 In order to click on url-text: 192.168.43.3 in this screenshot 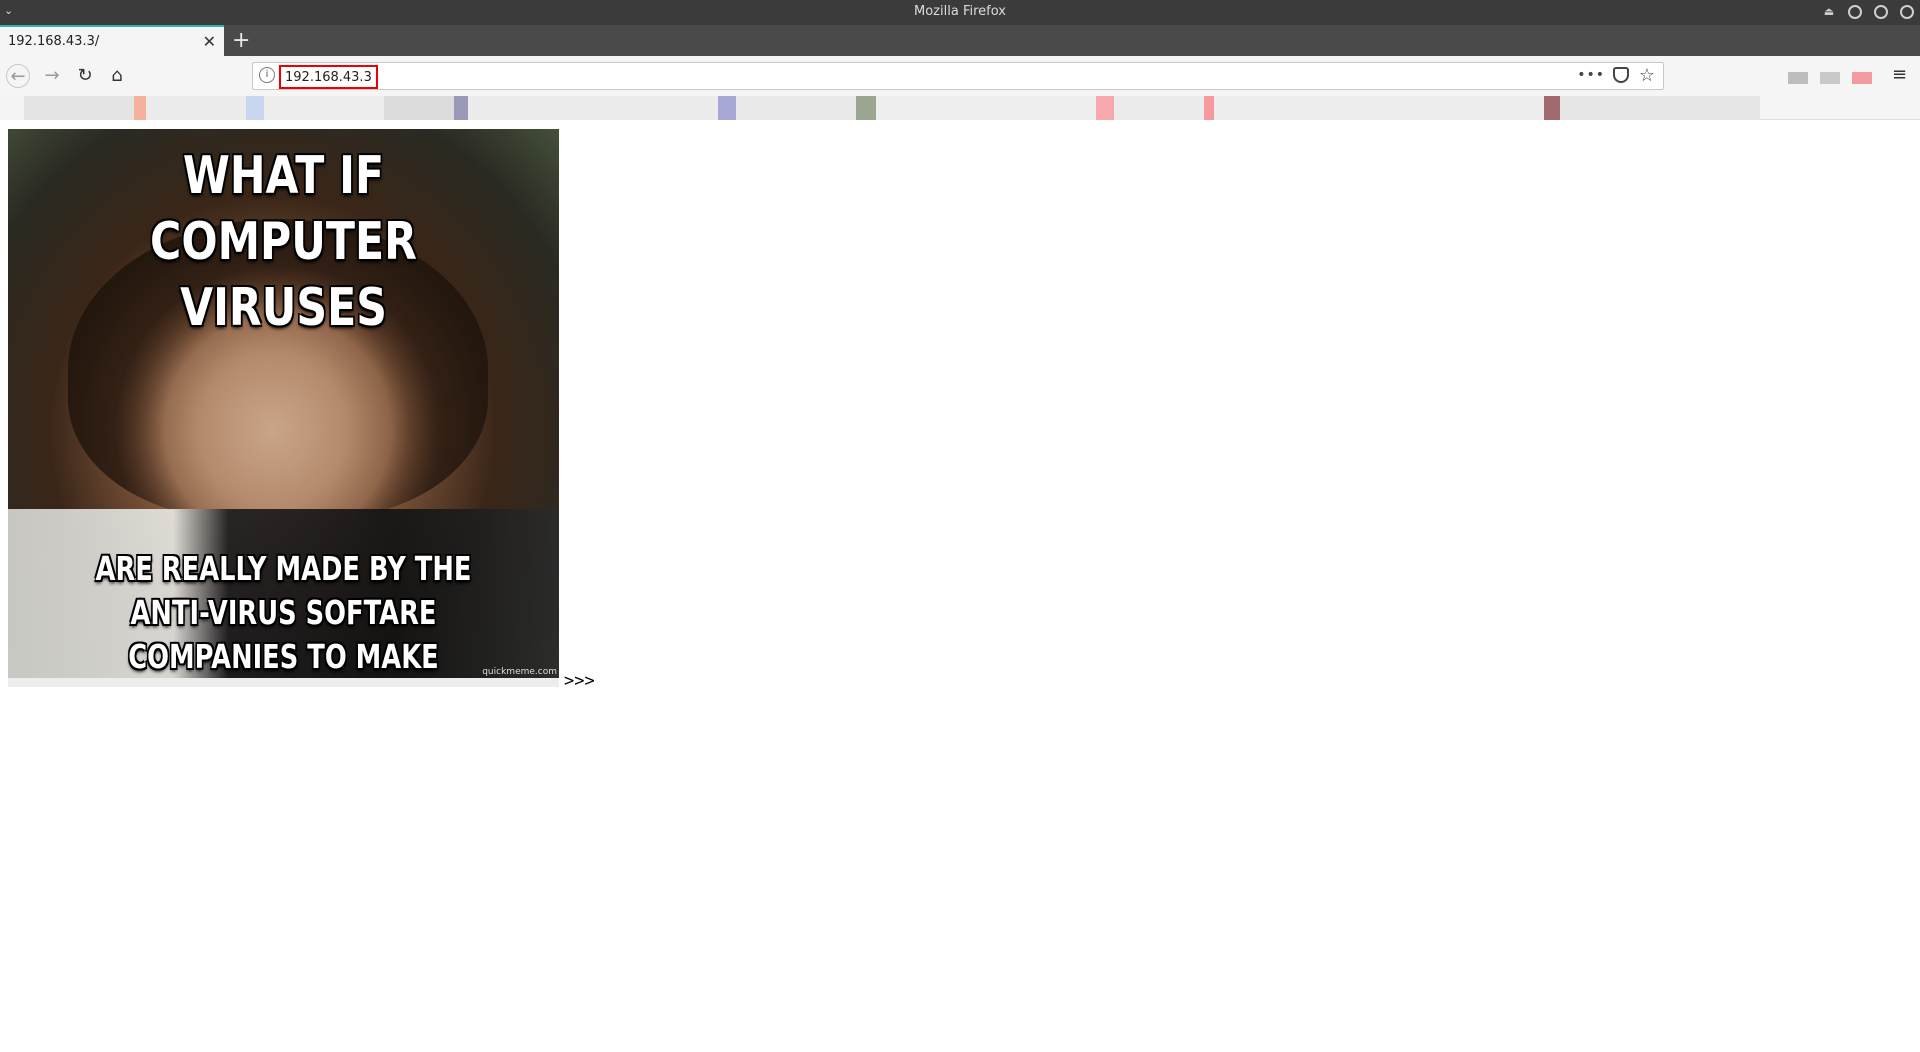, I will do `click(328, 77)`.